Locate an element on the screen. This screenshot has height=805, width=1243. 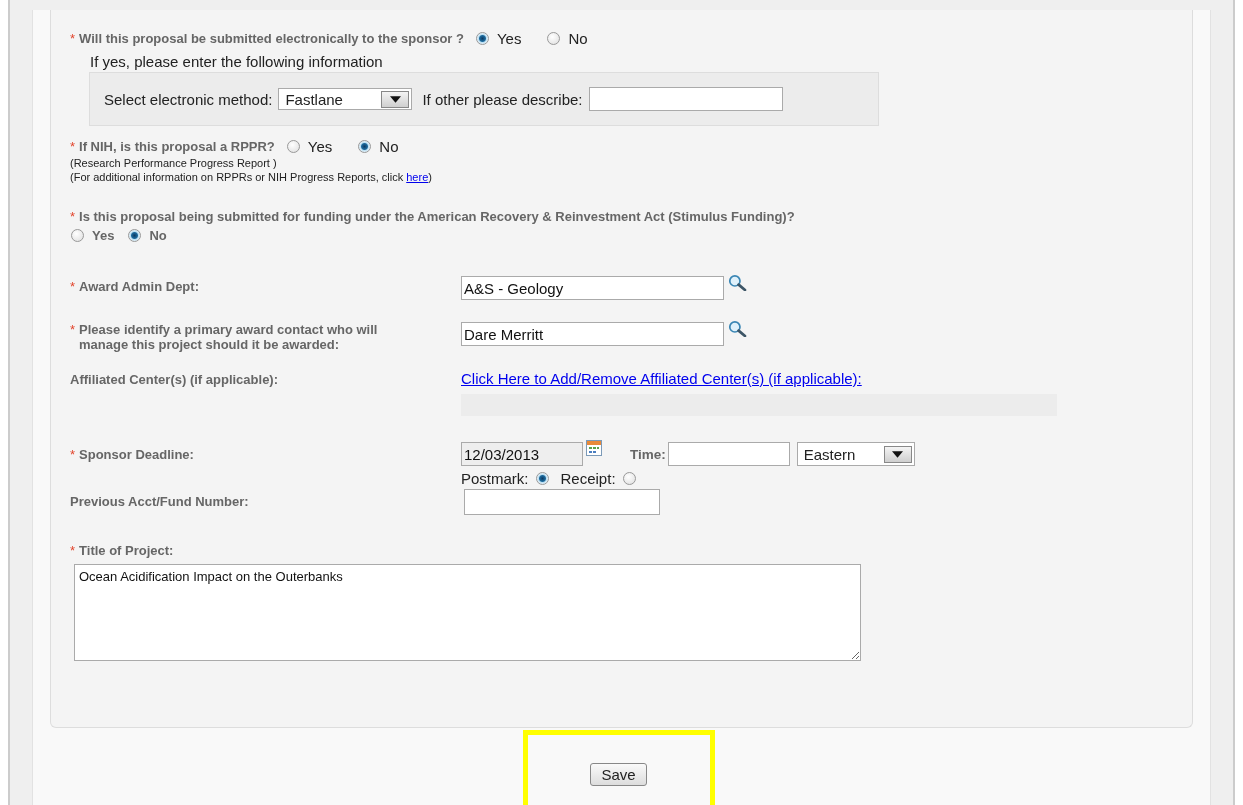
field-label: Affiliated Center(s) (if applicable): is located at coordinates (174, 379).